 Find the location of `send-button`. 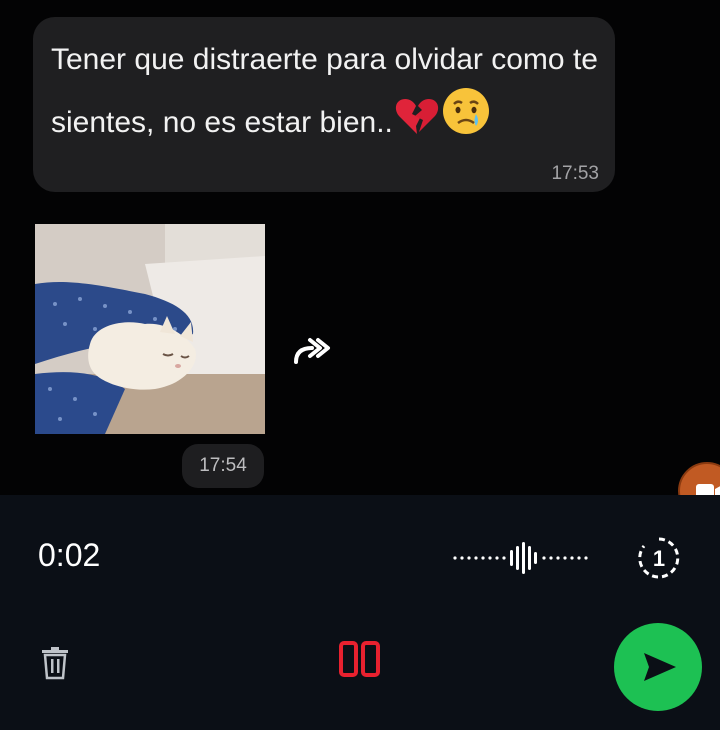

send-button is located at coordinates (658, 667).